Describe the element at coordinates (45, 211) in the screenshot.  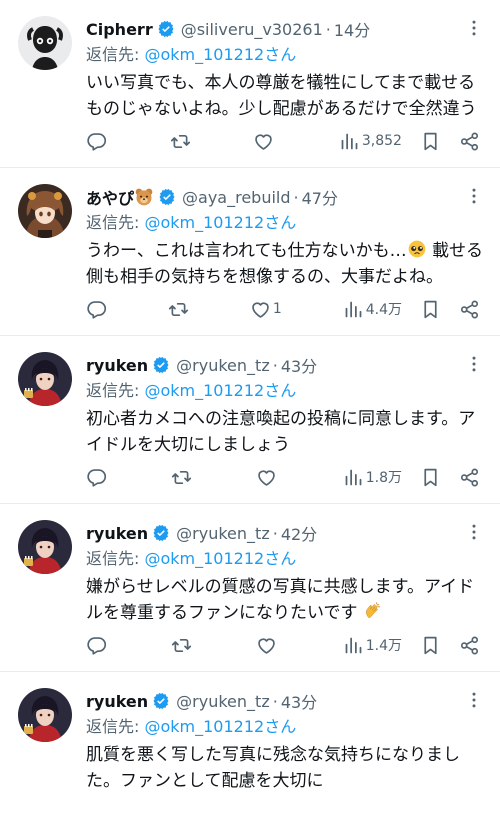
I see `anime-girl-avatar` at that location.